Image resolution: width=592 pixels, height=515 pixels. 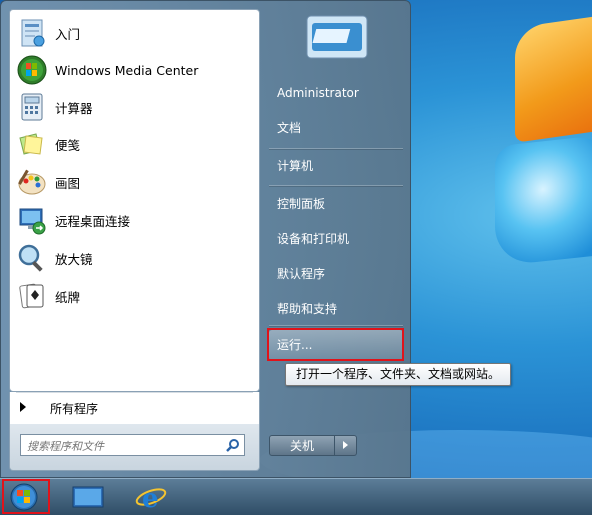 I want to click on search-area, so click(x=134, y=447).